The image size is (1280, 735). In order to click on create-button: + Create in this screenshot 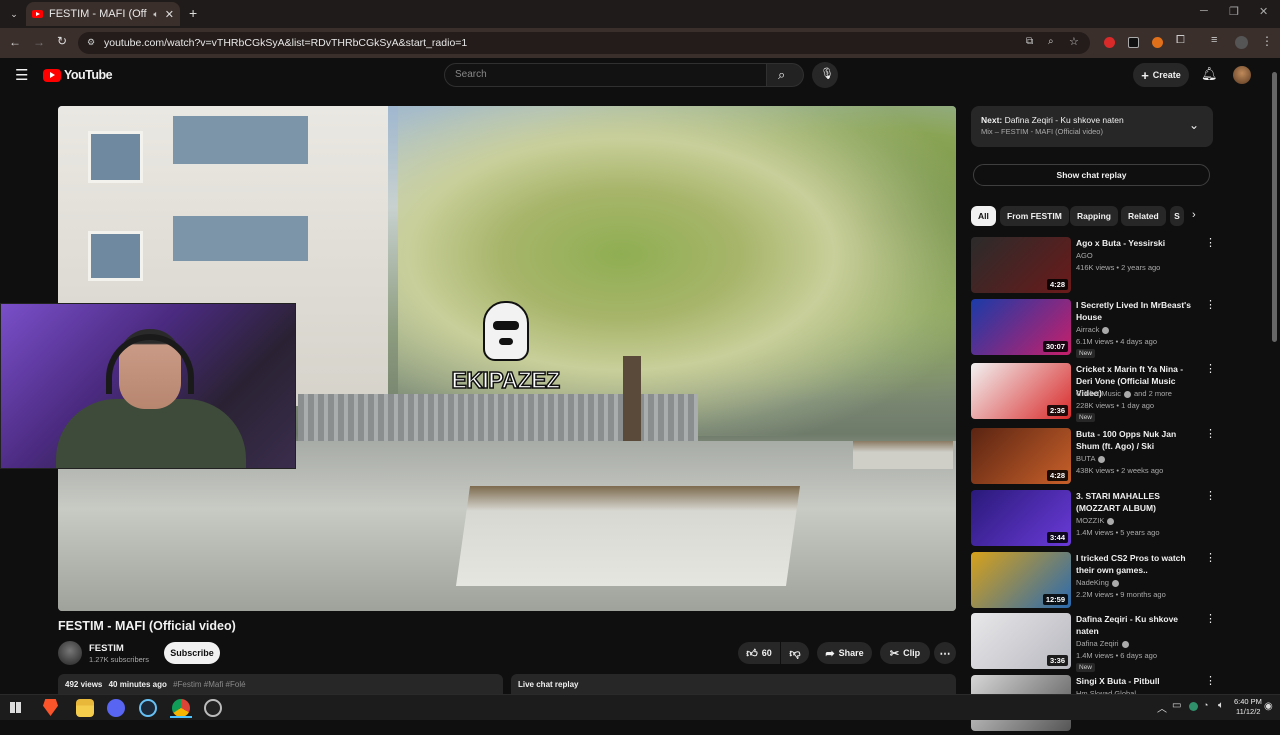, I will do `click(1161, 75)`.